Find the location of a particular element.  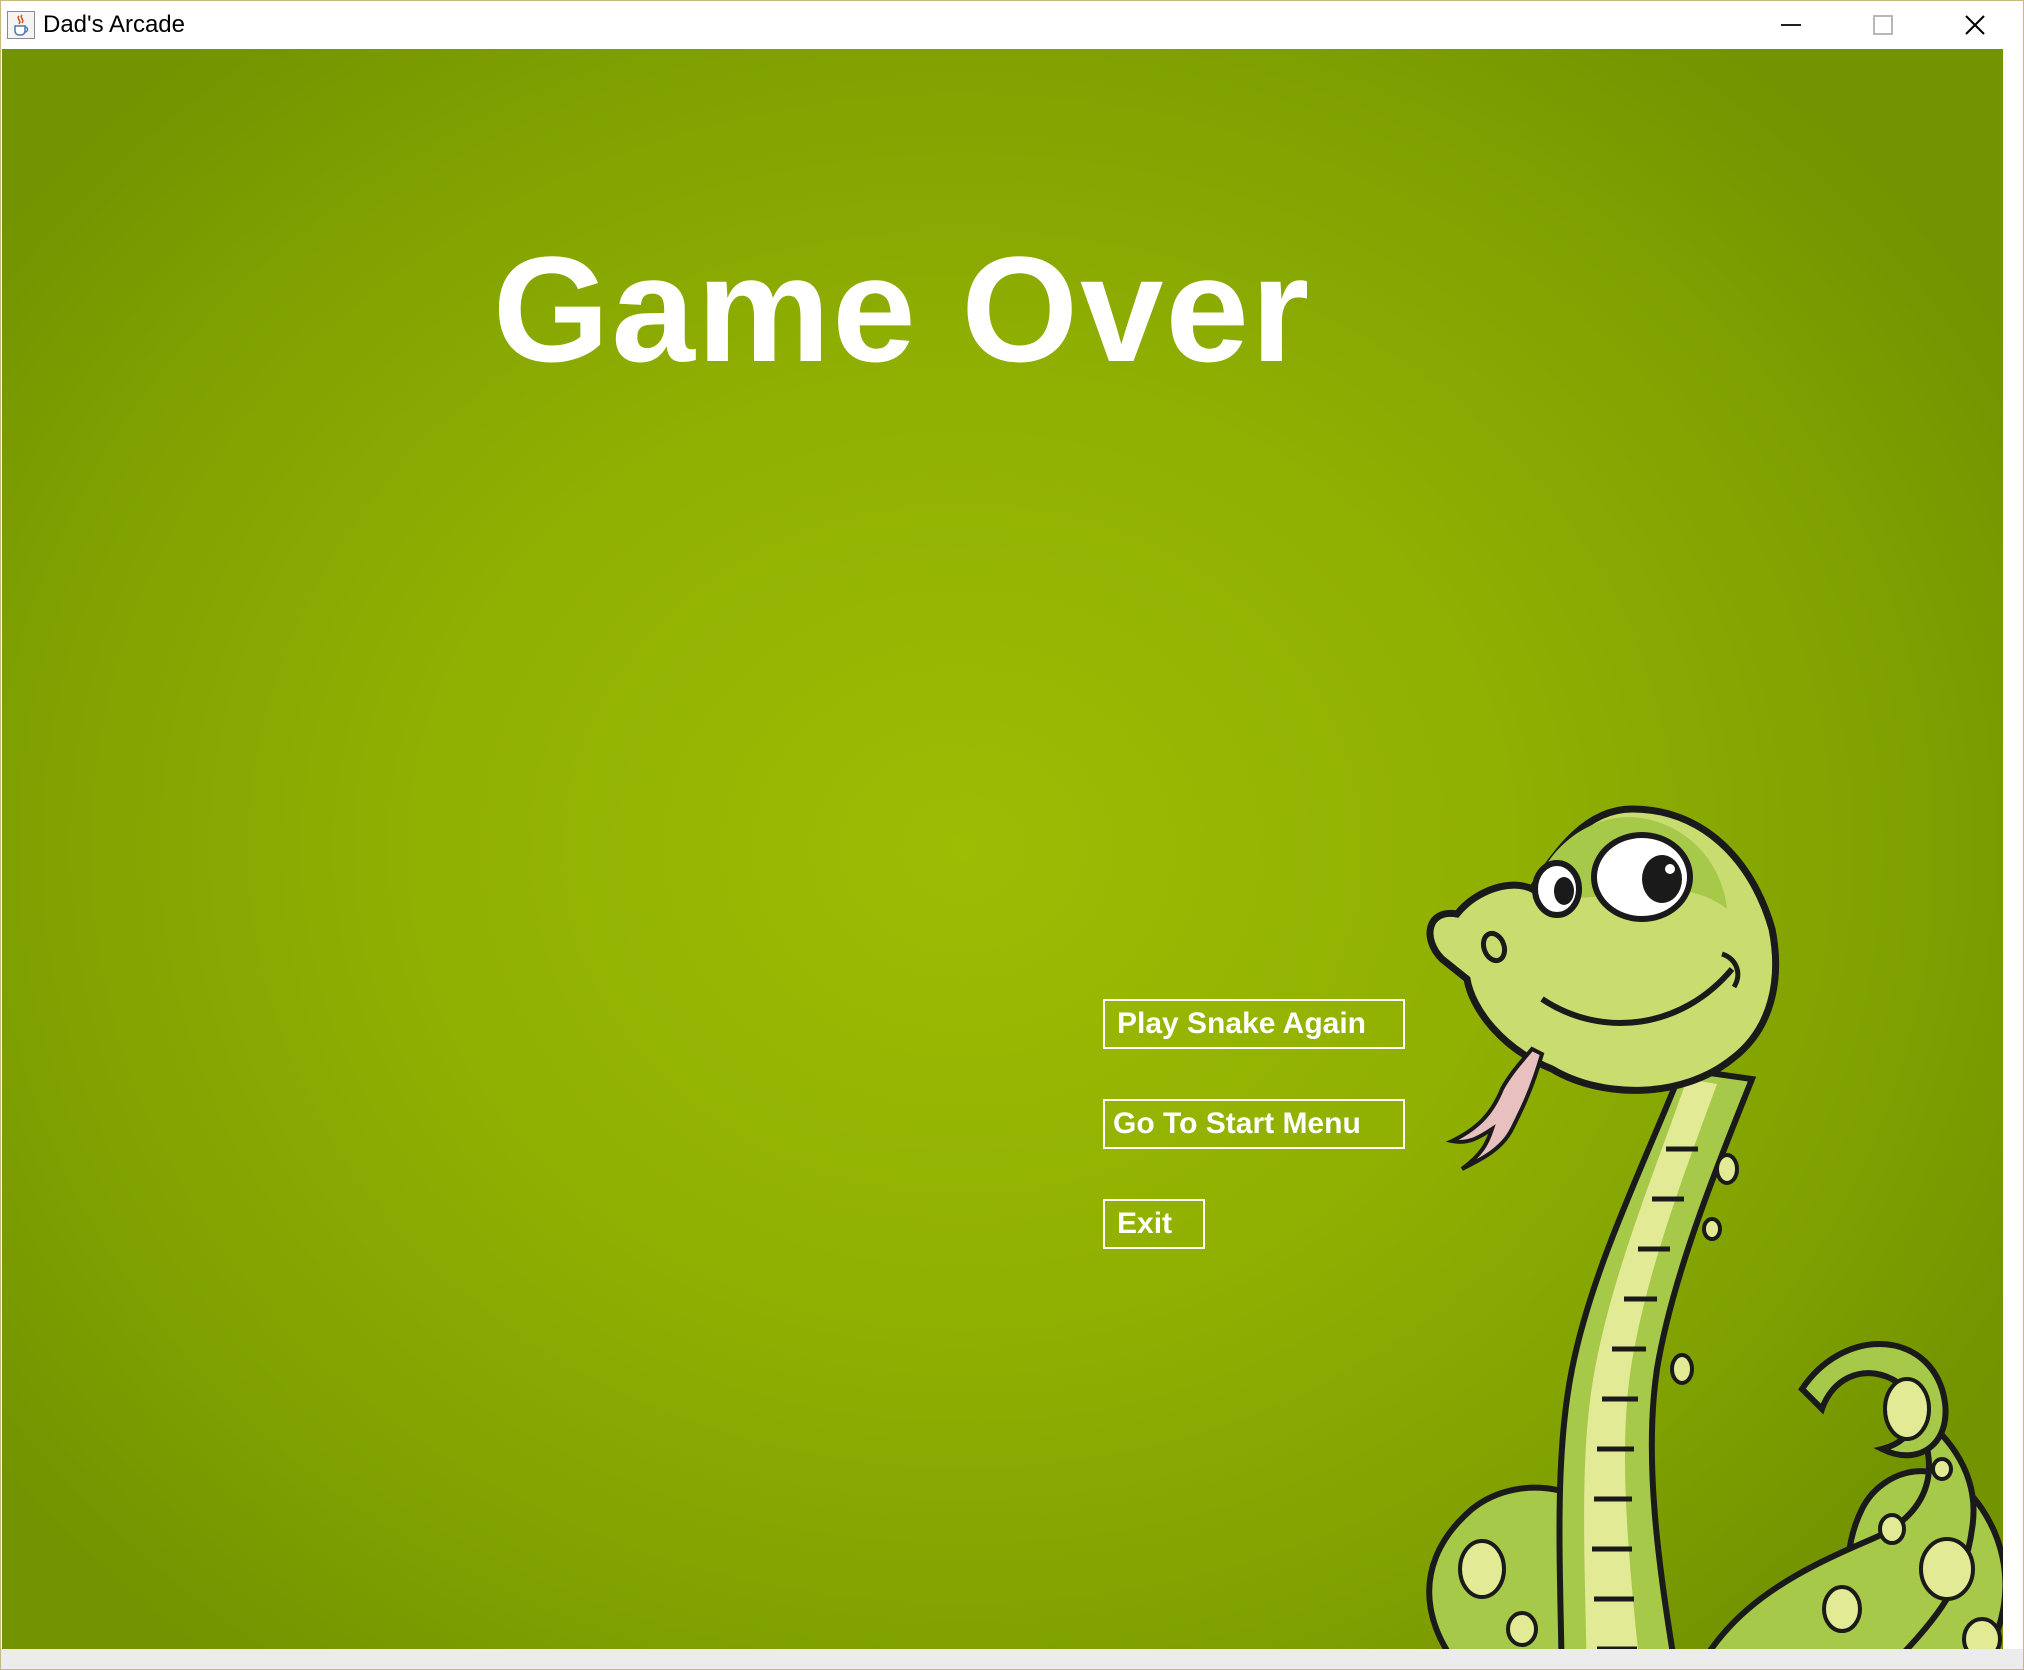

java-cup-icon is located at coordinates (21, 25).